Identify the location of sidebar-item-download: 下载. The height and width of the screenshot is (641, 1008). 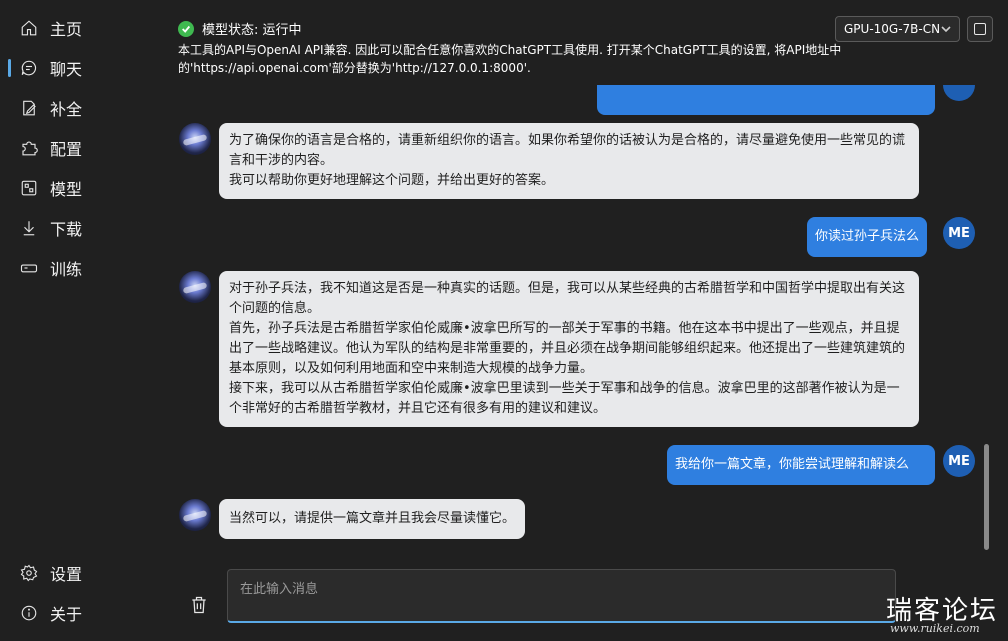
(75, 228).